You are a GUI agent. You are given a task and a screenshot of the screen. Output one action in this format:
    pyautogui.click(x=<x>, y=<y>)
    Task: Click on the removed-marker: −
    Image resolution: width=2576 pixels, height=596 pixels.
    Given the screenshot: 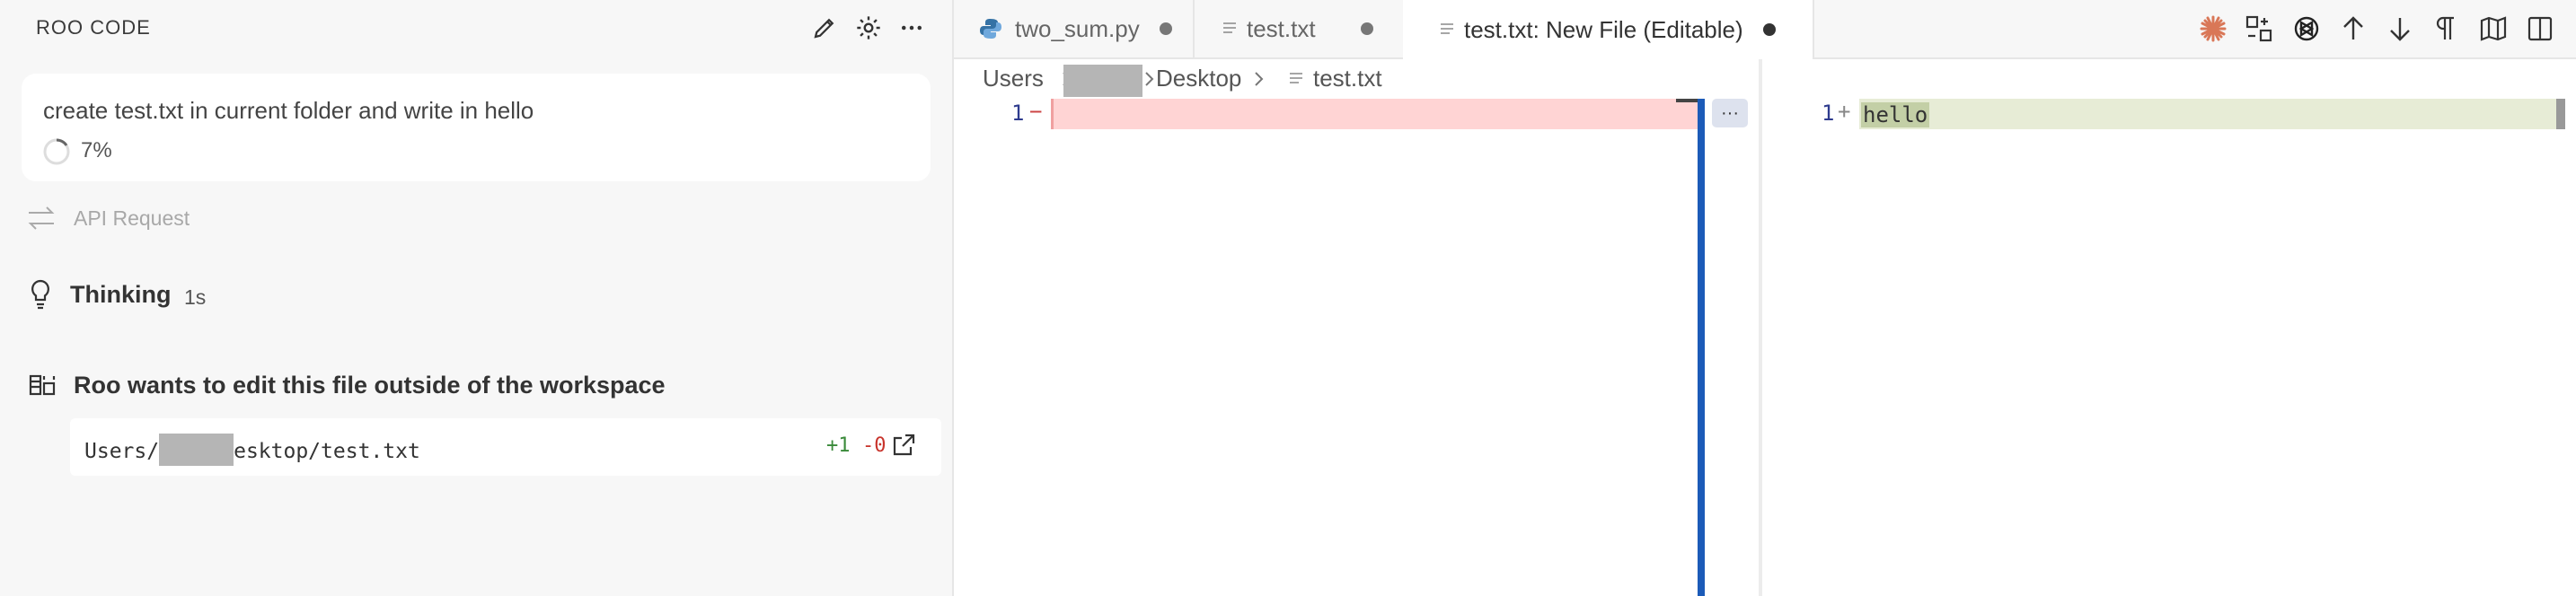 What is the action you would take?
    pyautogui.click(x=1036, y=111)
    